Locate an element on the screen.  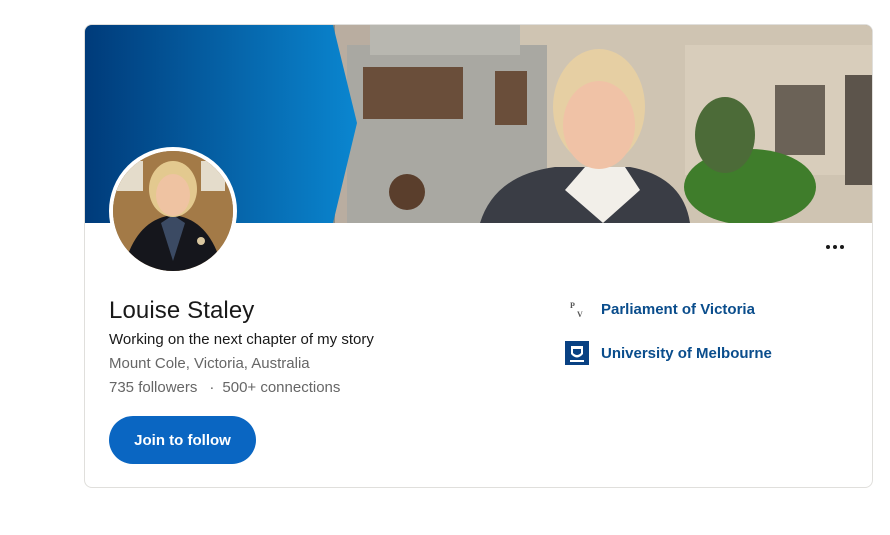
parliament-of-victoria-logo: P V is located at coordinates (577, 309).